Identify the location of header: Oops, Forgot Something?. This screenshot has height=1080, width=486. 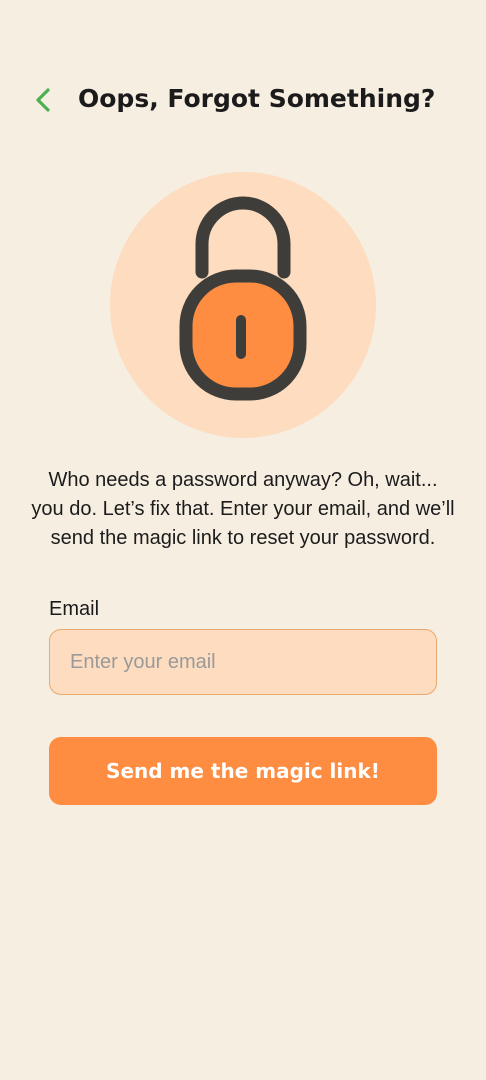
(243, 100).